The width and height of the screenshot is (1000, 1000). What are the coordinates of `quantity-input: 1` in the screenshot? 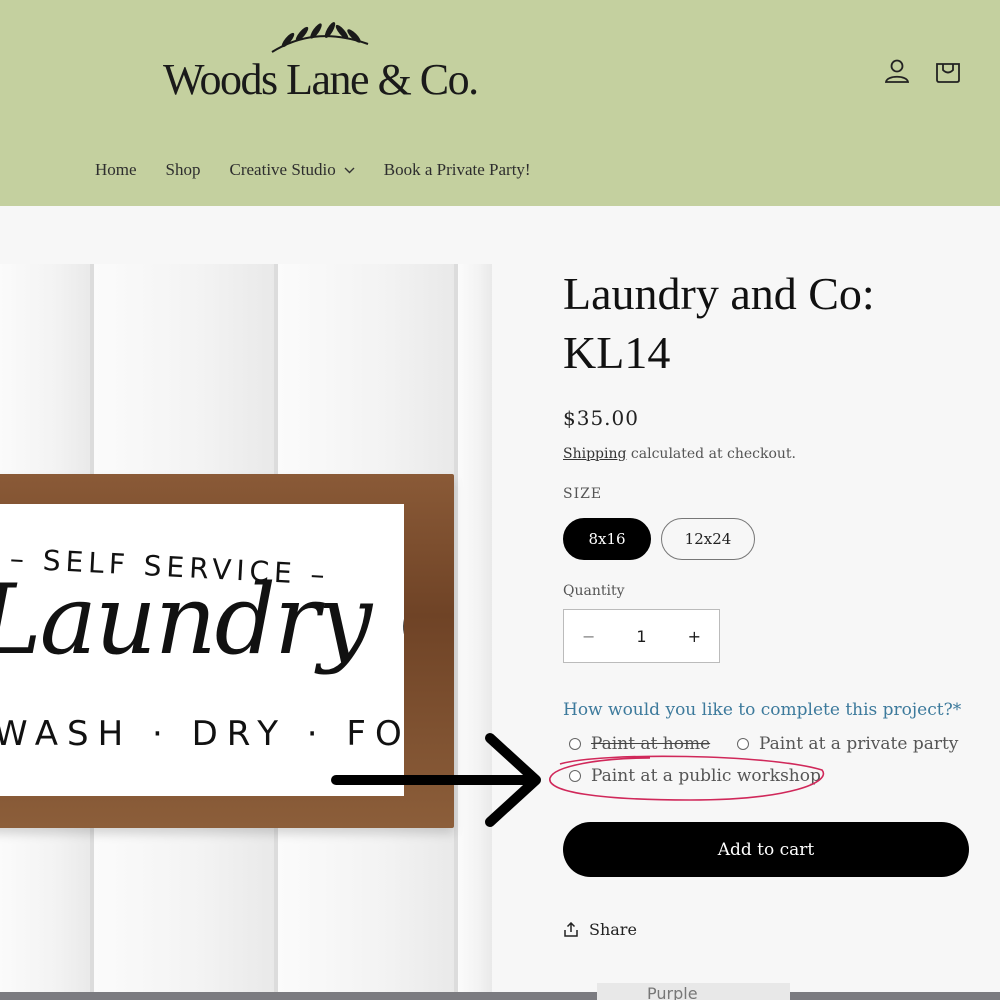 It's located at (641, 636).